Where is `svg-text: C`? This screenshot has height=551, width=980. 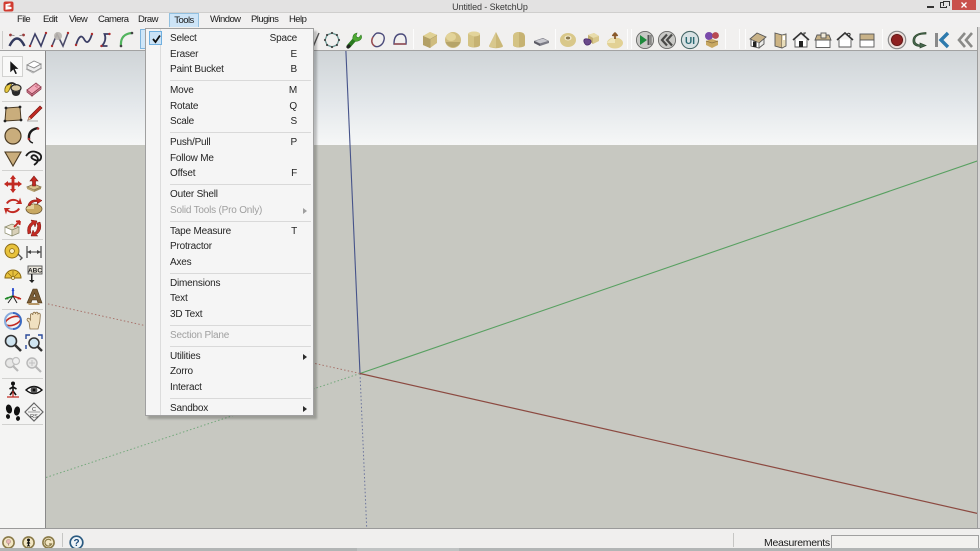 svg-text: C is located at coordinates (34, 410).